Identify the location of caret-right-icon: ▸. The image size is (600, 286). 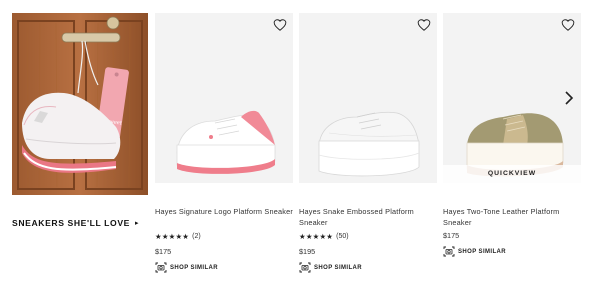
(137, 223).